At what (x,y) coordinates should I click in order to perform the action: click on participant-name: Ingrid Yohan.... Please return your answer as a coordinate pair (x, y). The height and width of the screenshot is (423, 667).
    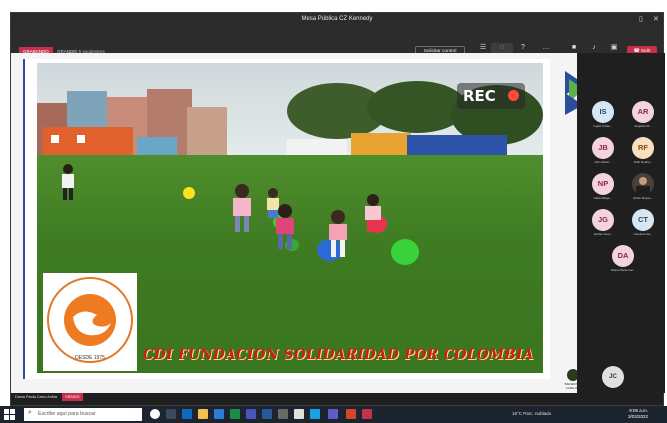
    Looking at the image, I should click on (603, 126).